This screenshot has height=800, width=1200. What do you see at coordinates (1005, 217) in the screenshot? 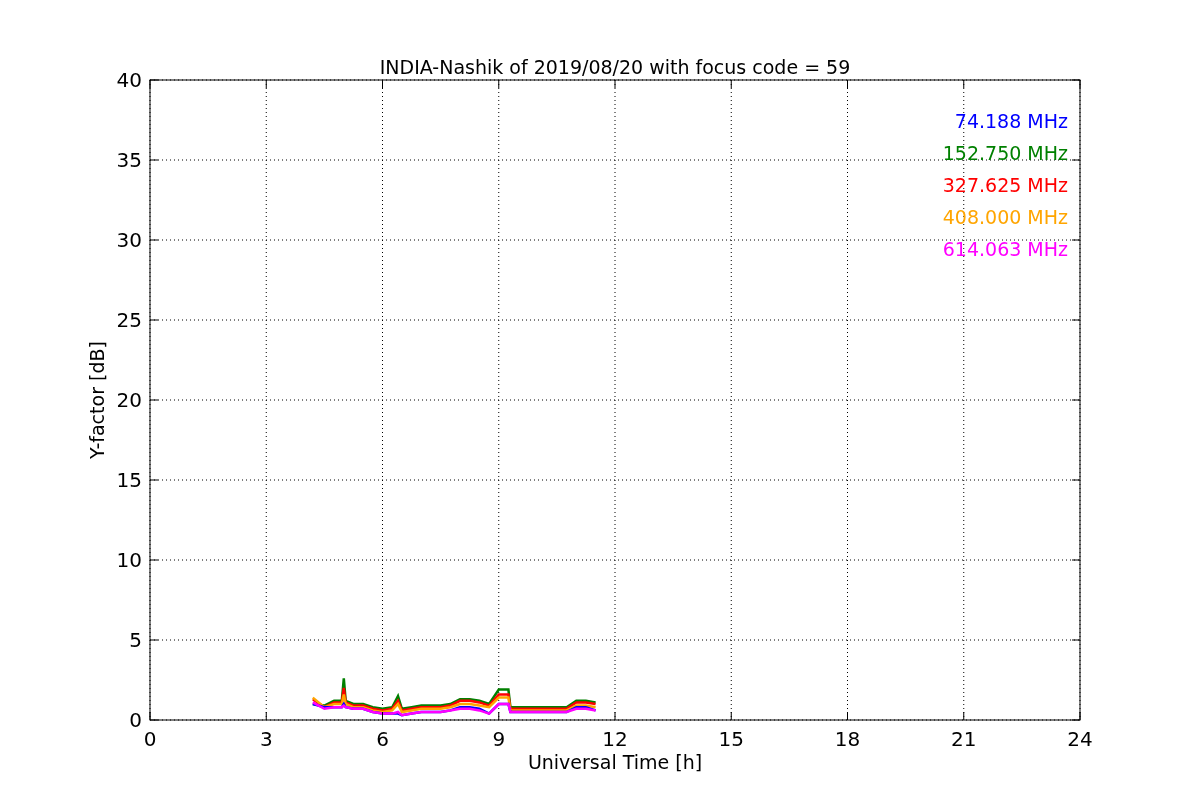
I see `legend-label: 408.000 MHz` at bounding box center [1005, 217].